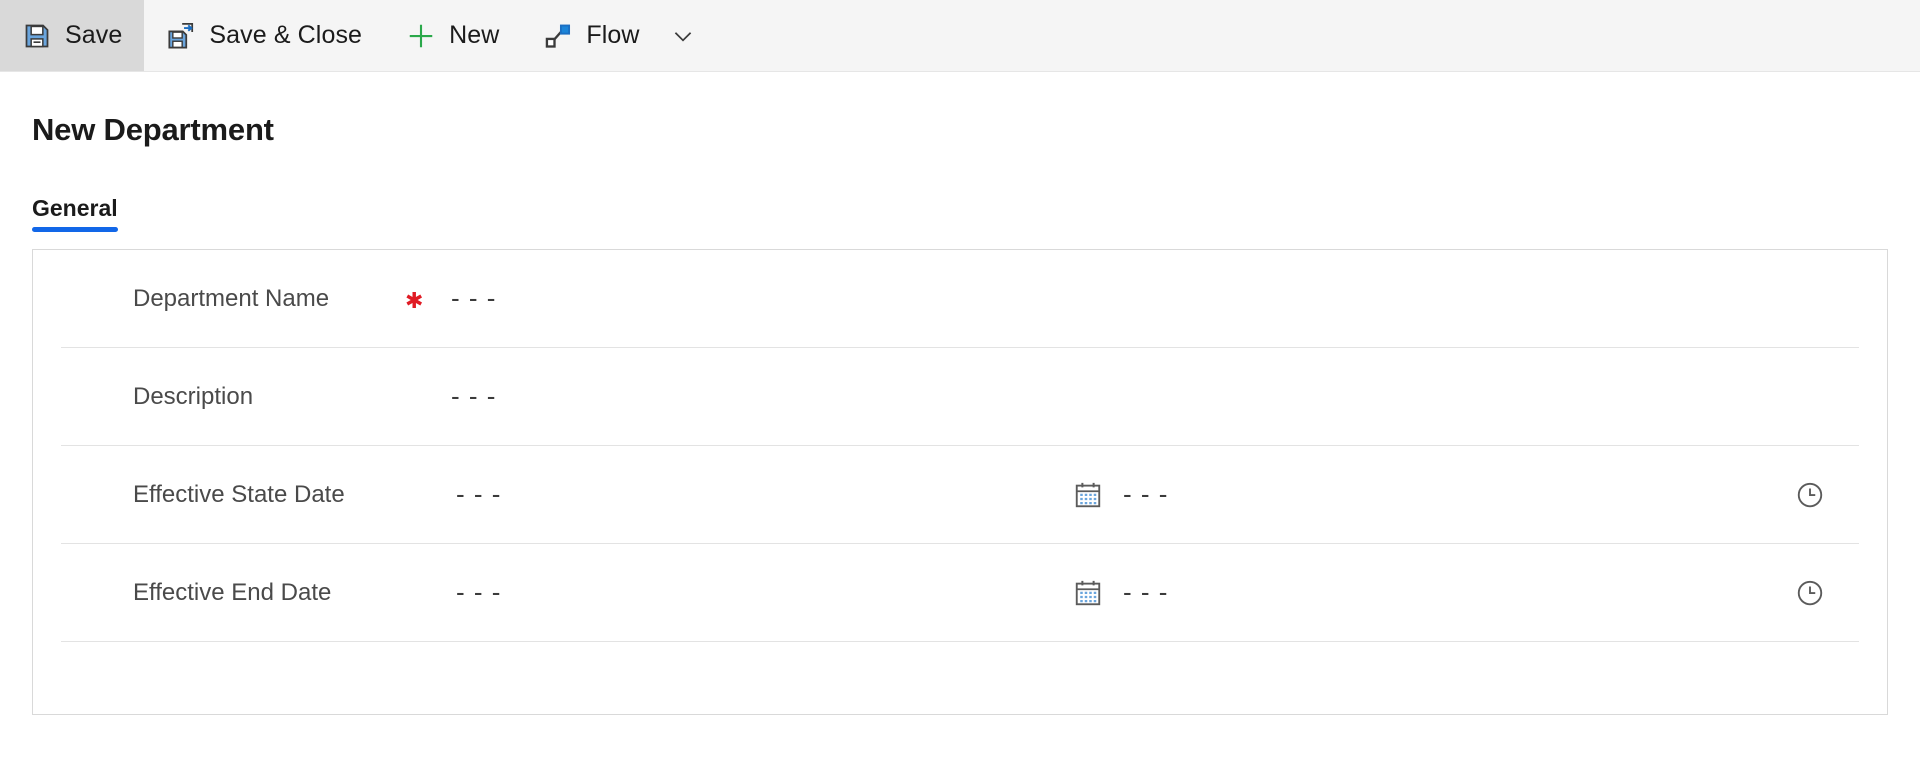 Image resolution: width=1920 pixels, height=778 pixels. What do you see at coordinates (94, 35) in the screenshot?
I see `save-button-label: Save` at bounding box center [94, 35].